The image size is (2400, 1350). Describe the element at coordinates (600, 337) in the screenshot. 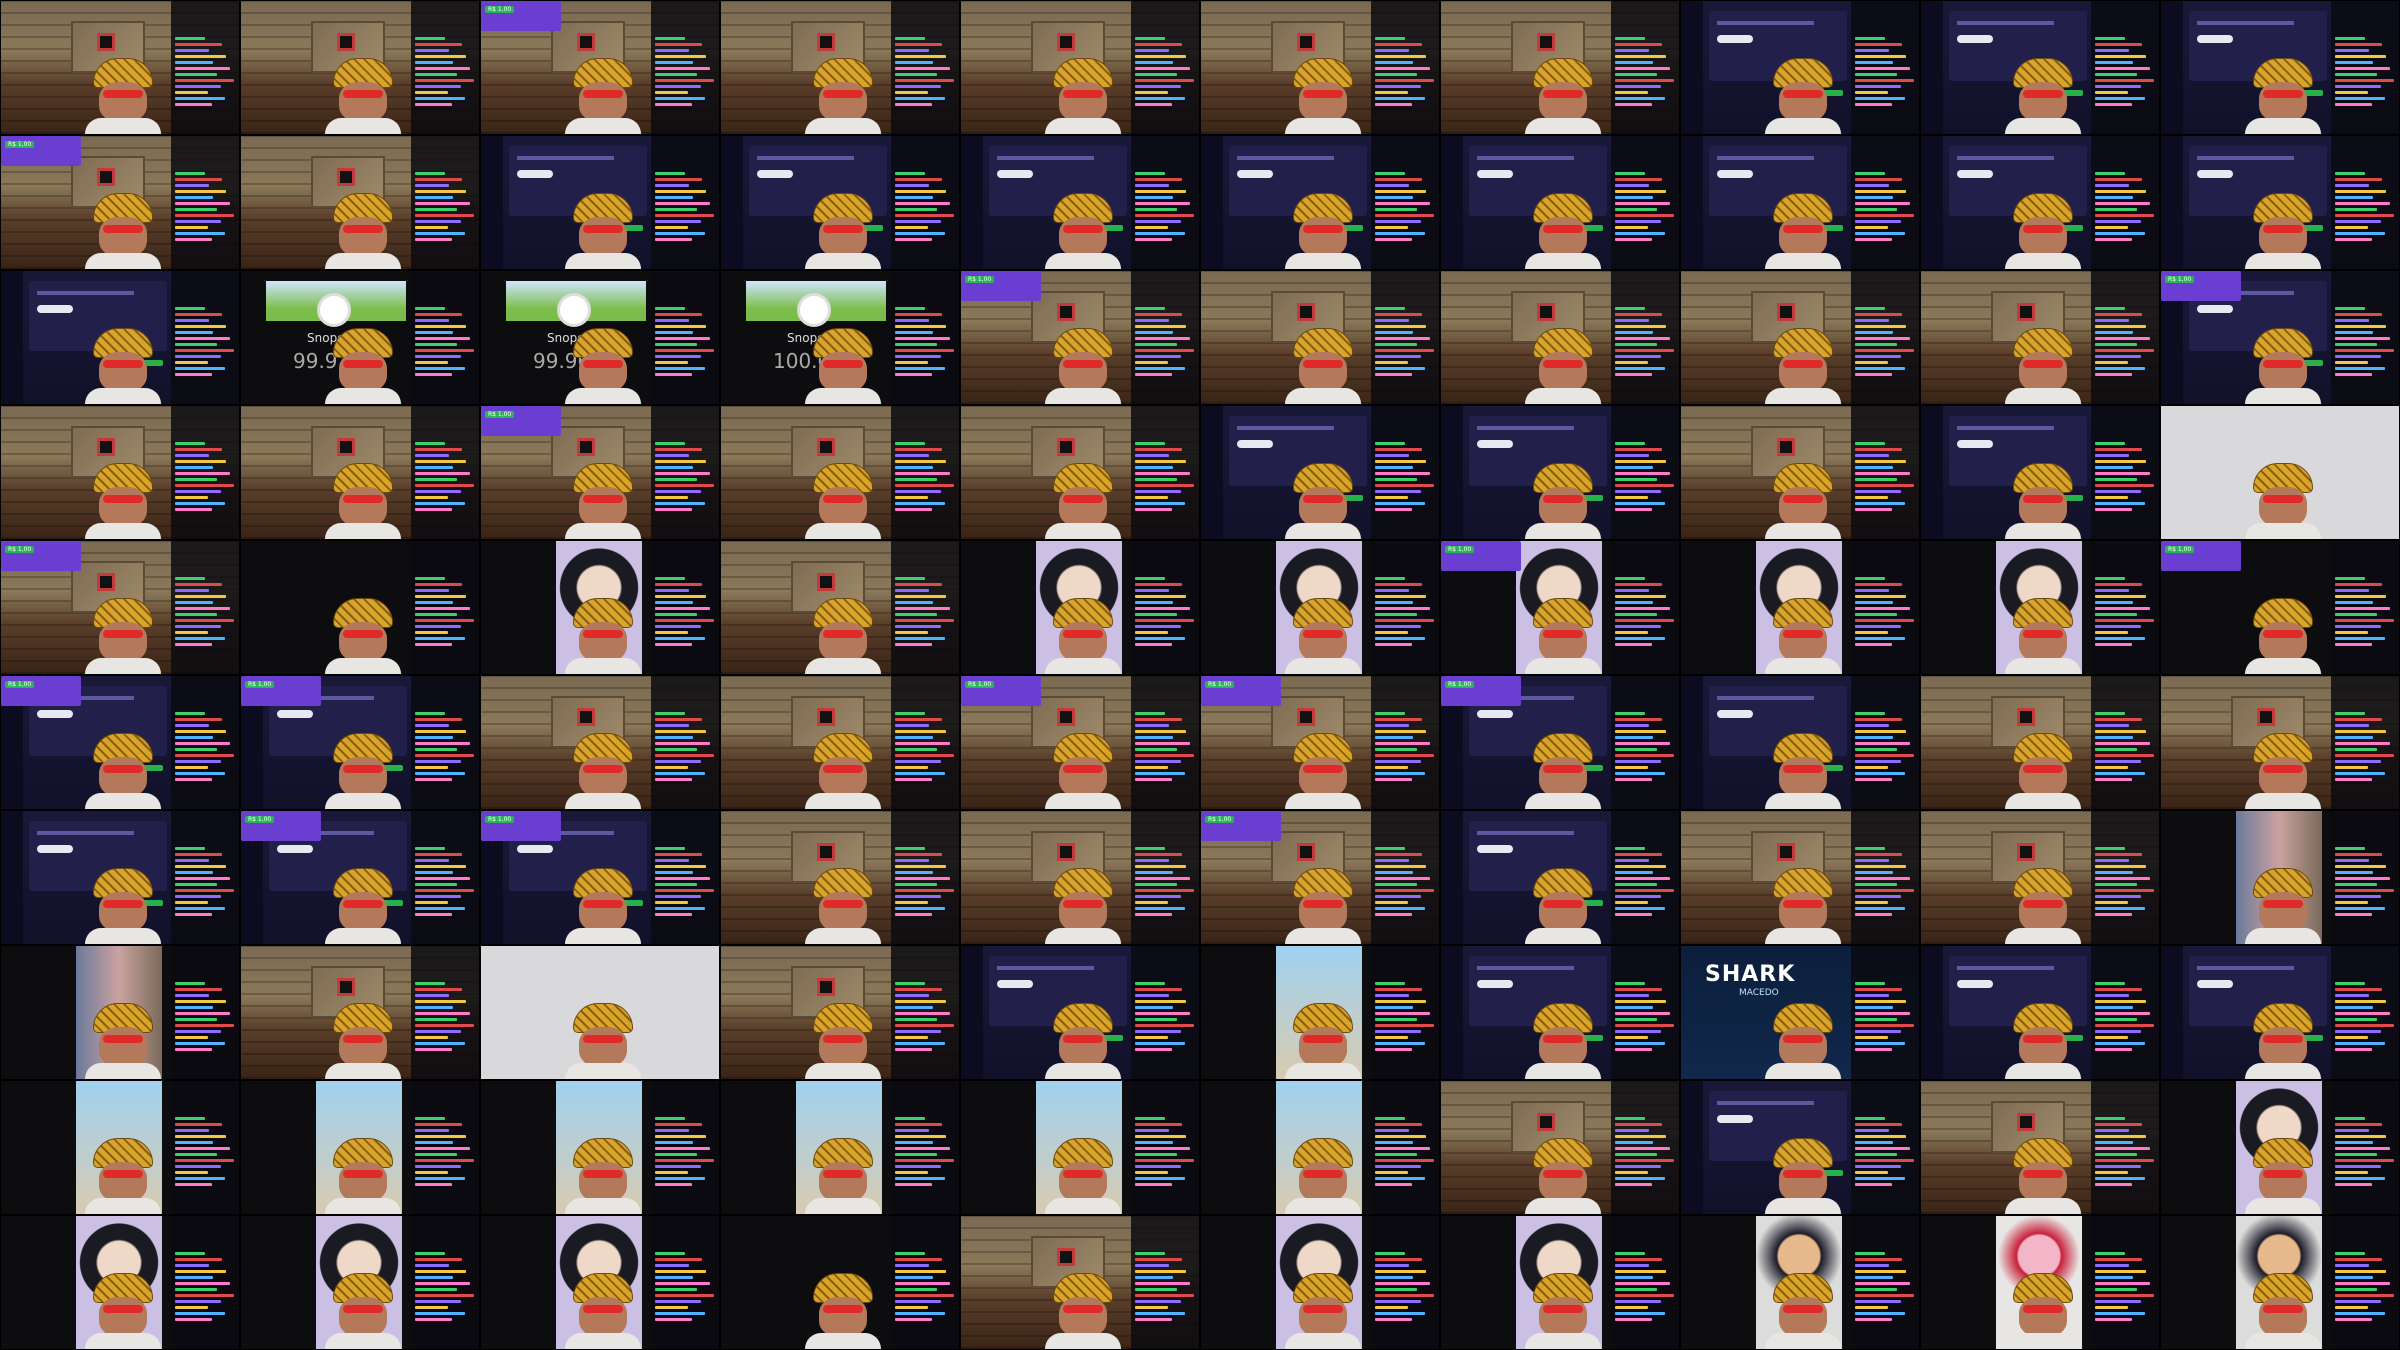

I see `video-thumbnail: Snopey 99.961` at that location.